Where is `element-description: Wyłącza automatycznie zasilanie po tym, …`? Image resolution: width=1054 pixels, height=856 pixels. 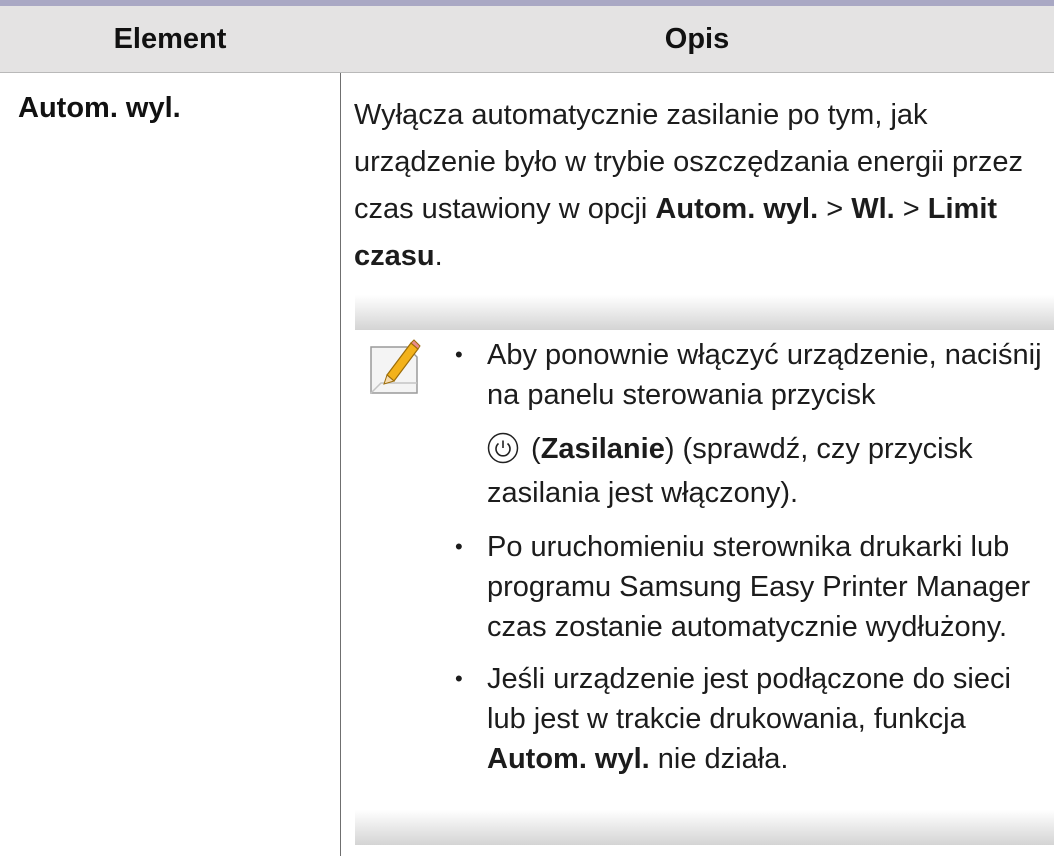 element-description: Wyłącza automatycznie zasilanie po tym, … is located at coordinates (699, 186).